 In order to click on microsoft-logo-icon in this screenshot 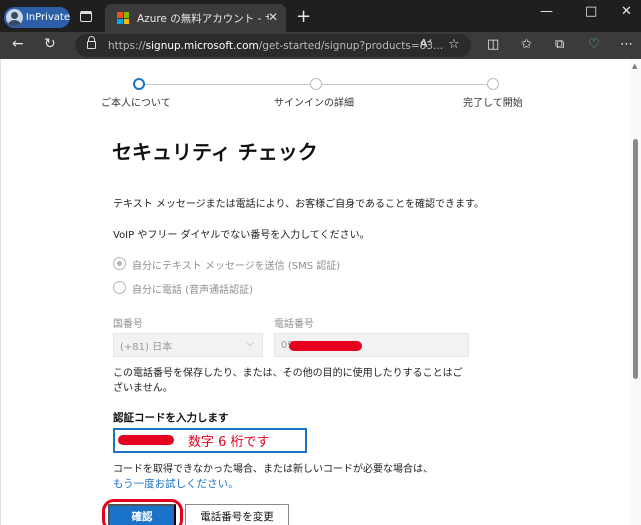, I will do `click(123, 18)`.